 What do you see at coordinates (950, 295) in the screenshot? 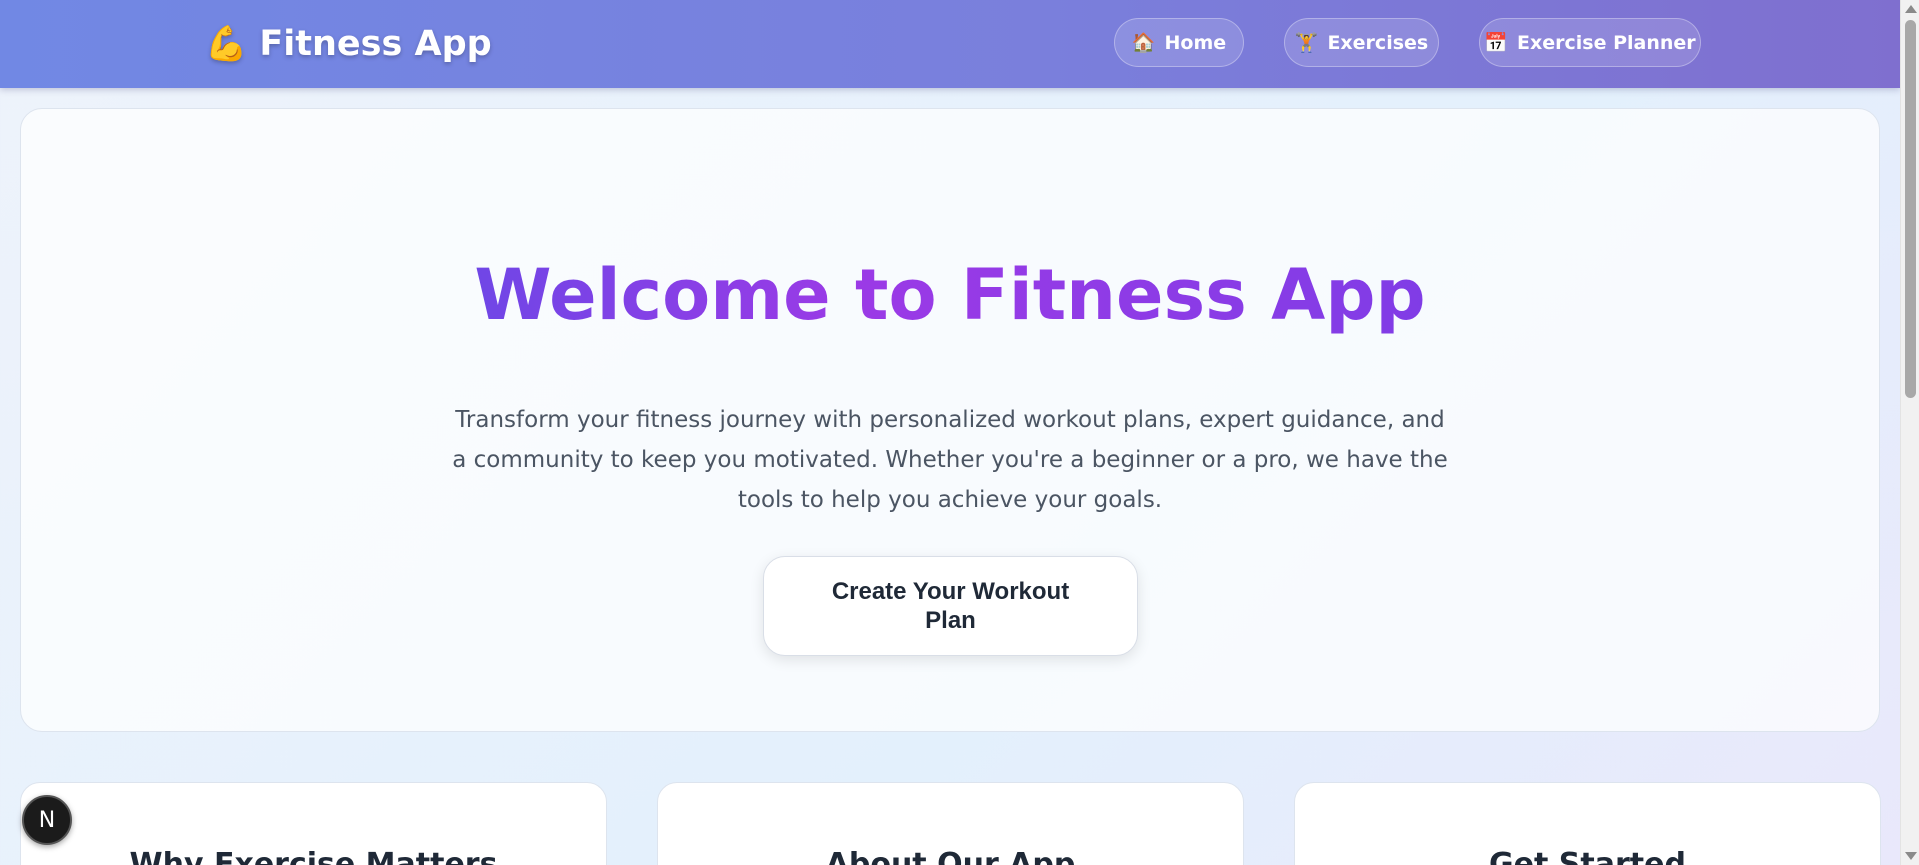
I see `hero-title: Welcome to Fitness App` at bounding box center [950, 295].